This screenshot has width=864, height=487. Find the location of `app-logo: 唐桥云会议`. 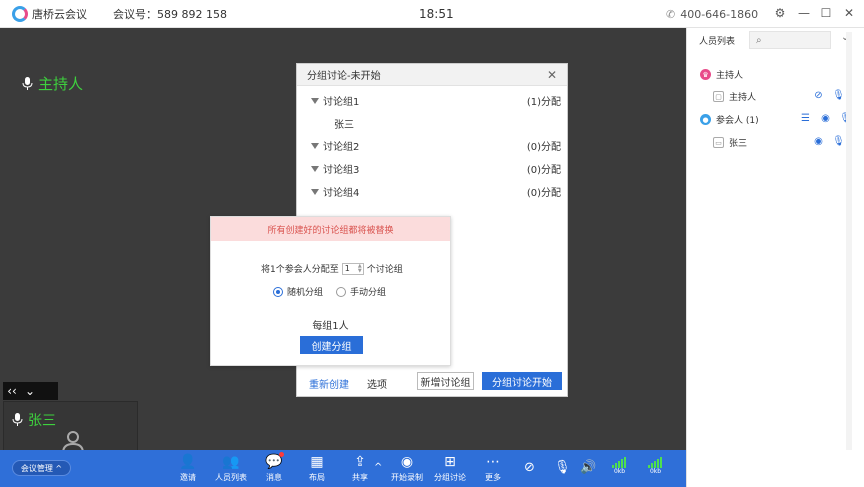

app-logo: 唐桥云会议 is located at coordinates (49, 13).